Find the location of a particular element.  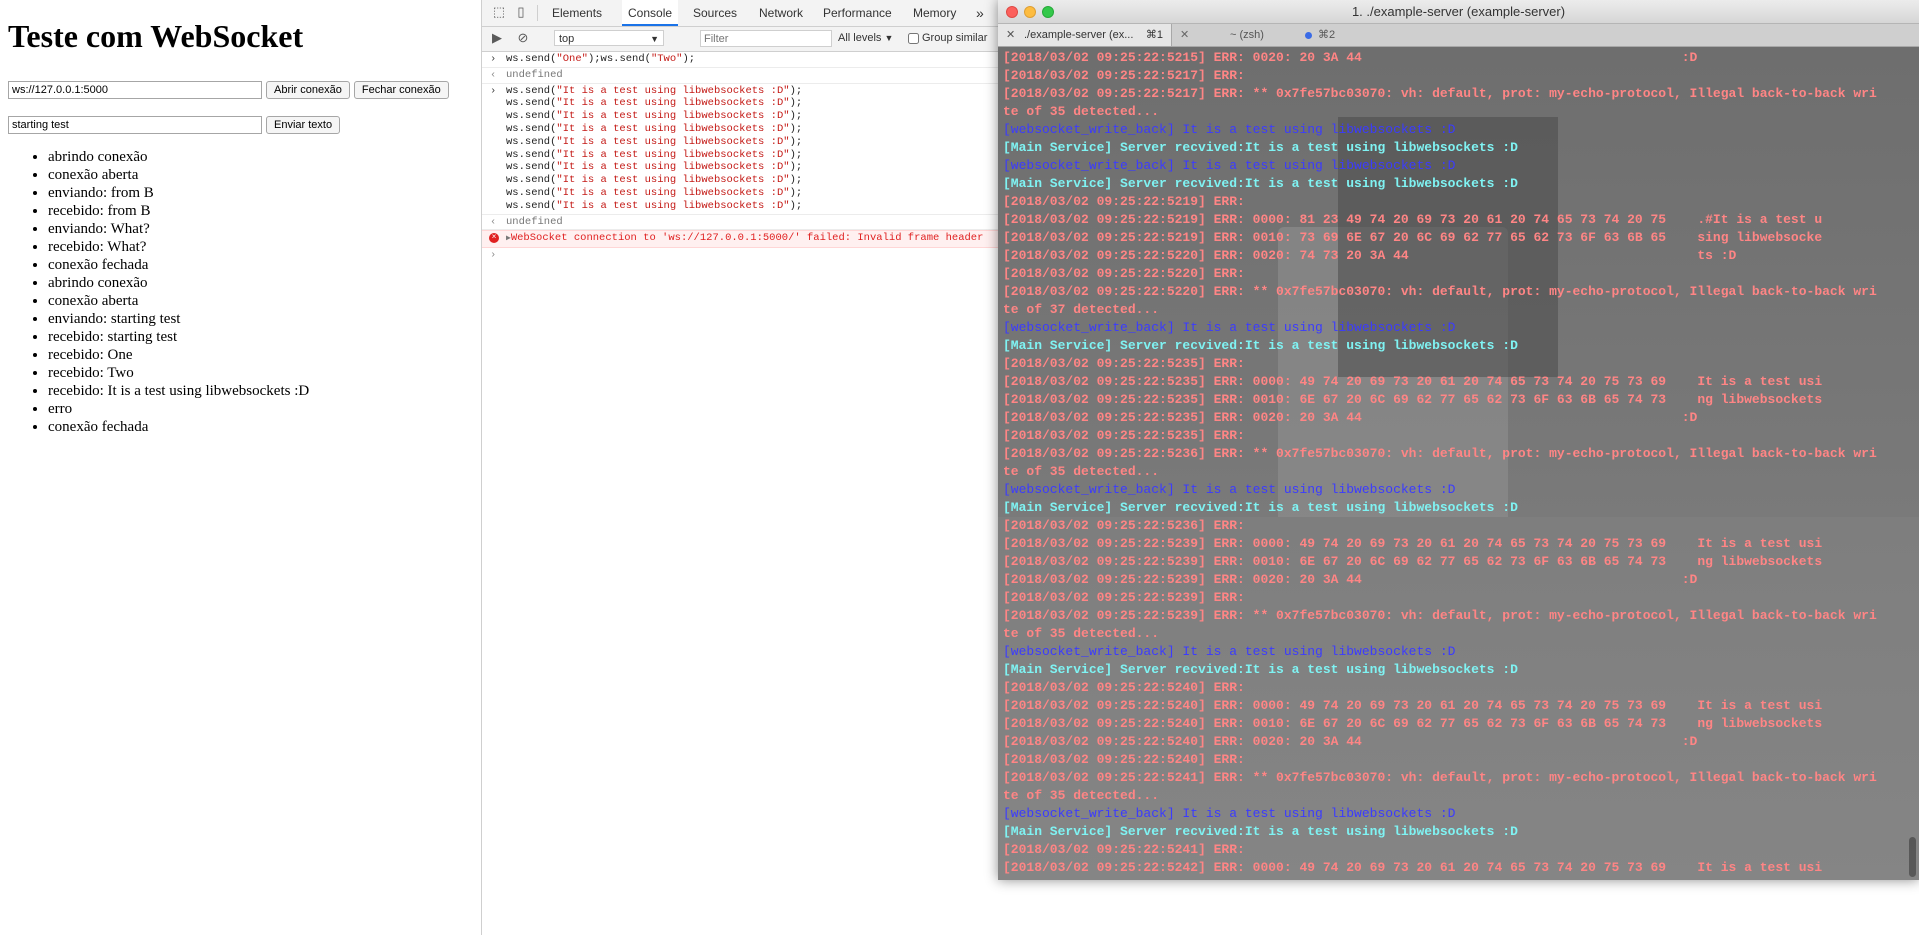

message-row: Enviar texto is located at coordinates (174, 125).